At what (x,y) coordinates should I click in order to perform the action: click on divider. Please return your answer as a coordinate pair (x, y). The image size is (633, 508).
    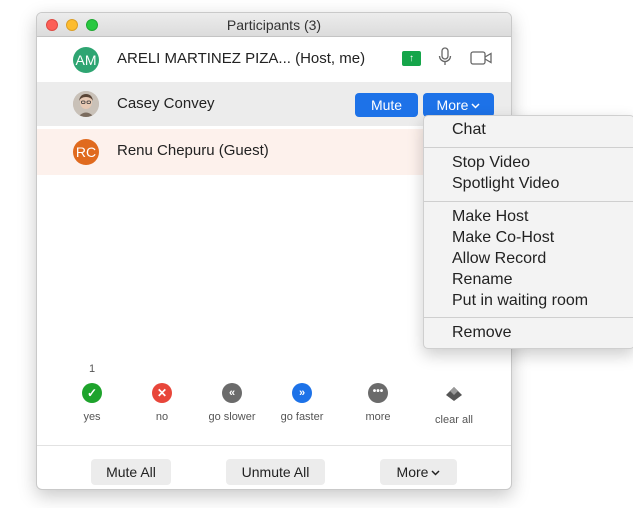
    Looking at the image, I should click on (274, 445).